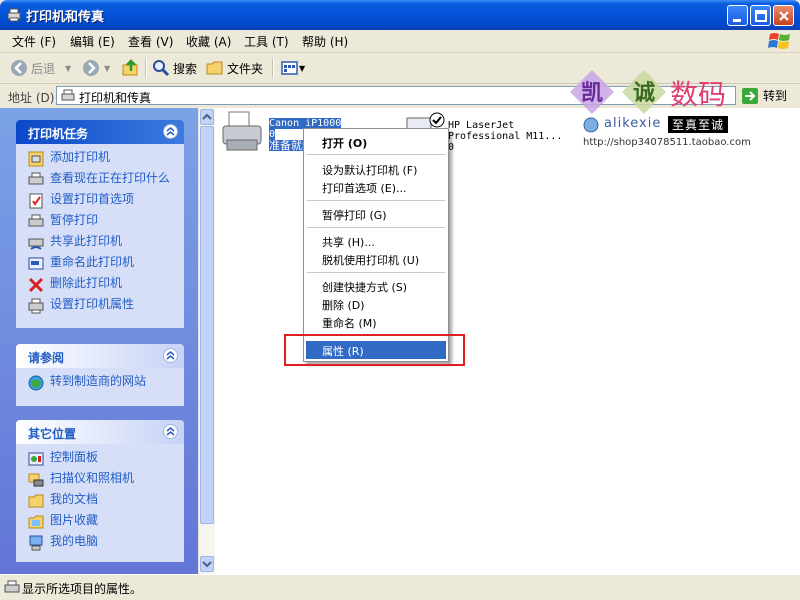 This screenshot has height=600, width=800. I want to click on place-scanners-cameras: 扫描仪和照相机, so click(102, 479).